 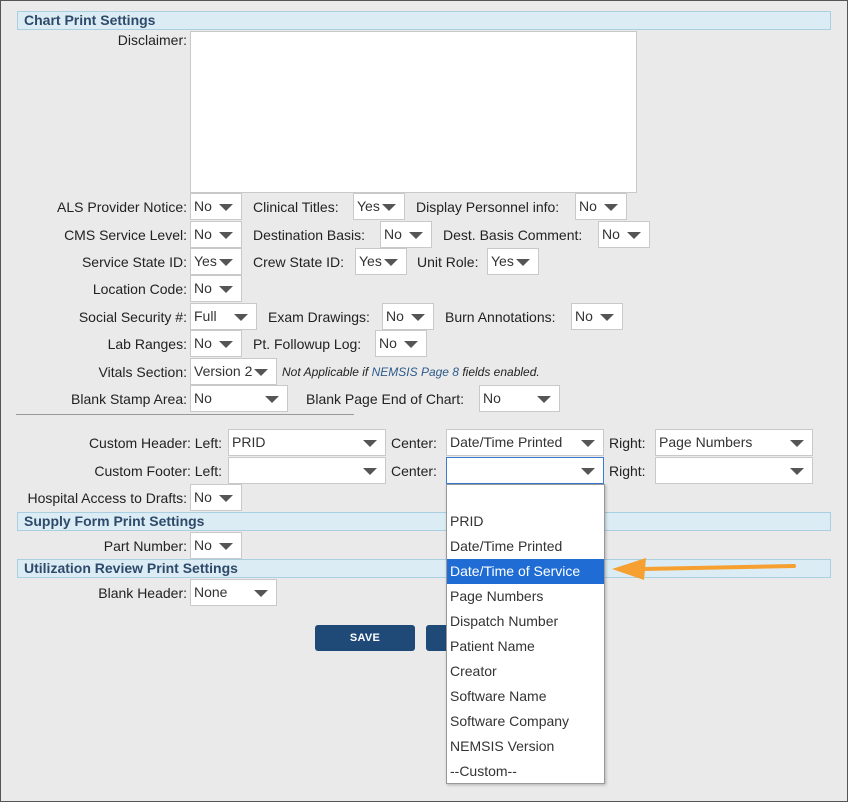 I want to click on blank-stamp-area-label: Blank Stamp Area:, so click(x=129, y=399).